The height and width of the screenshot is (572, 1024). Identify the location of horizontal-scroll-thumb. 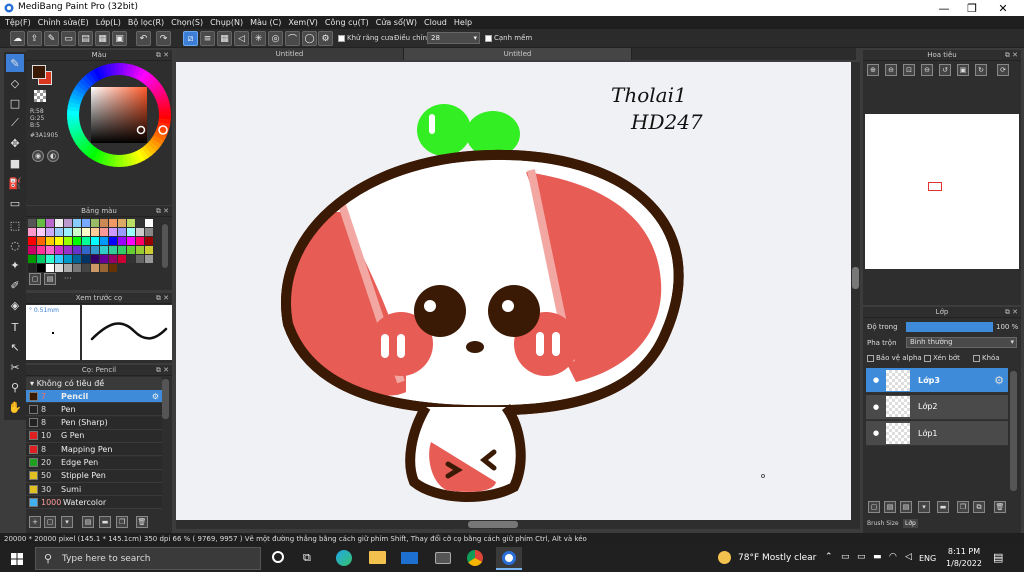
(493, 524).